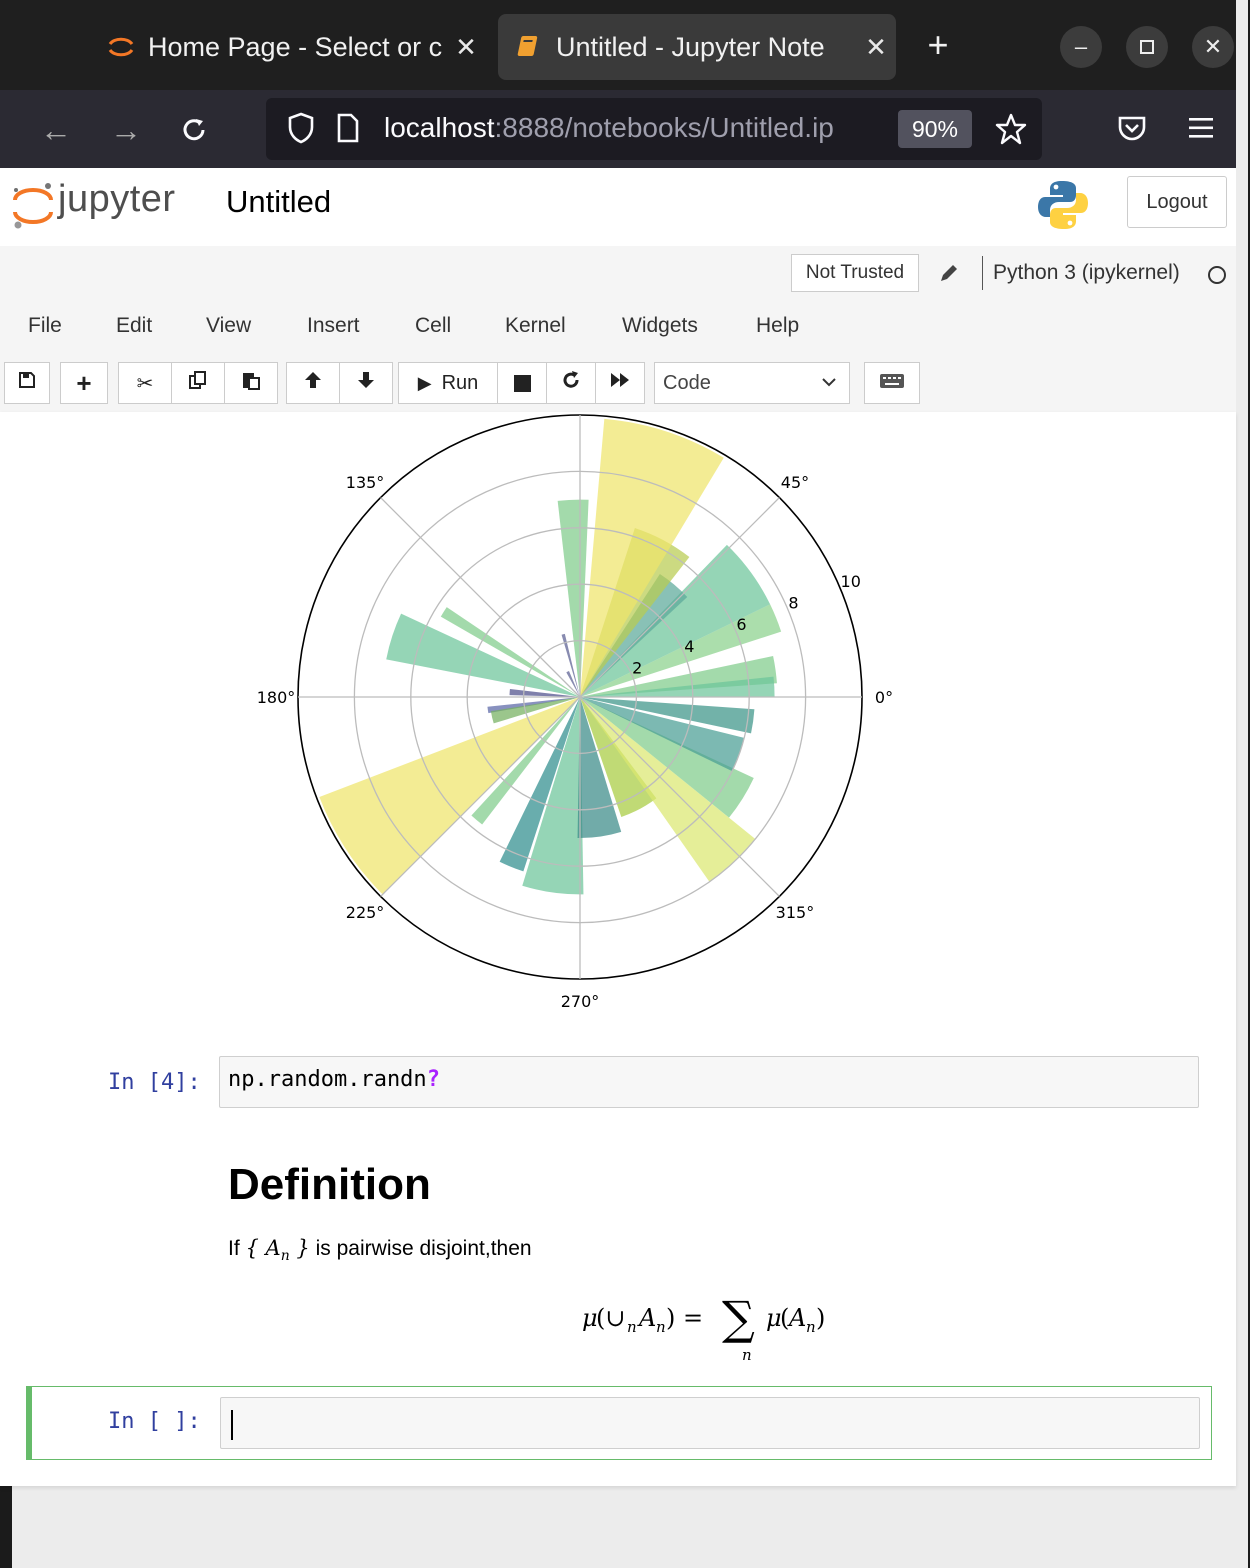  I want to click on active-code-cell: In [ ]:, so click(619, 1423).